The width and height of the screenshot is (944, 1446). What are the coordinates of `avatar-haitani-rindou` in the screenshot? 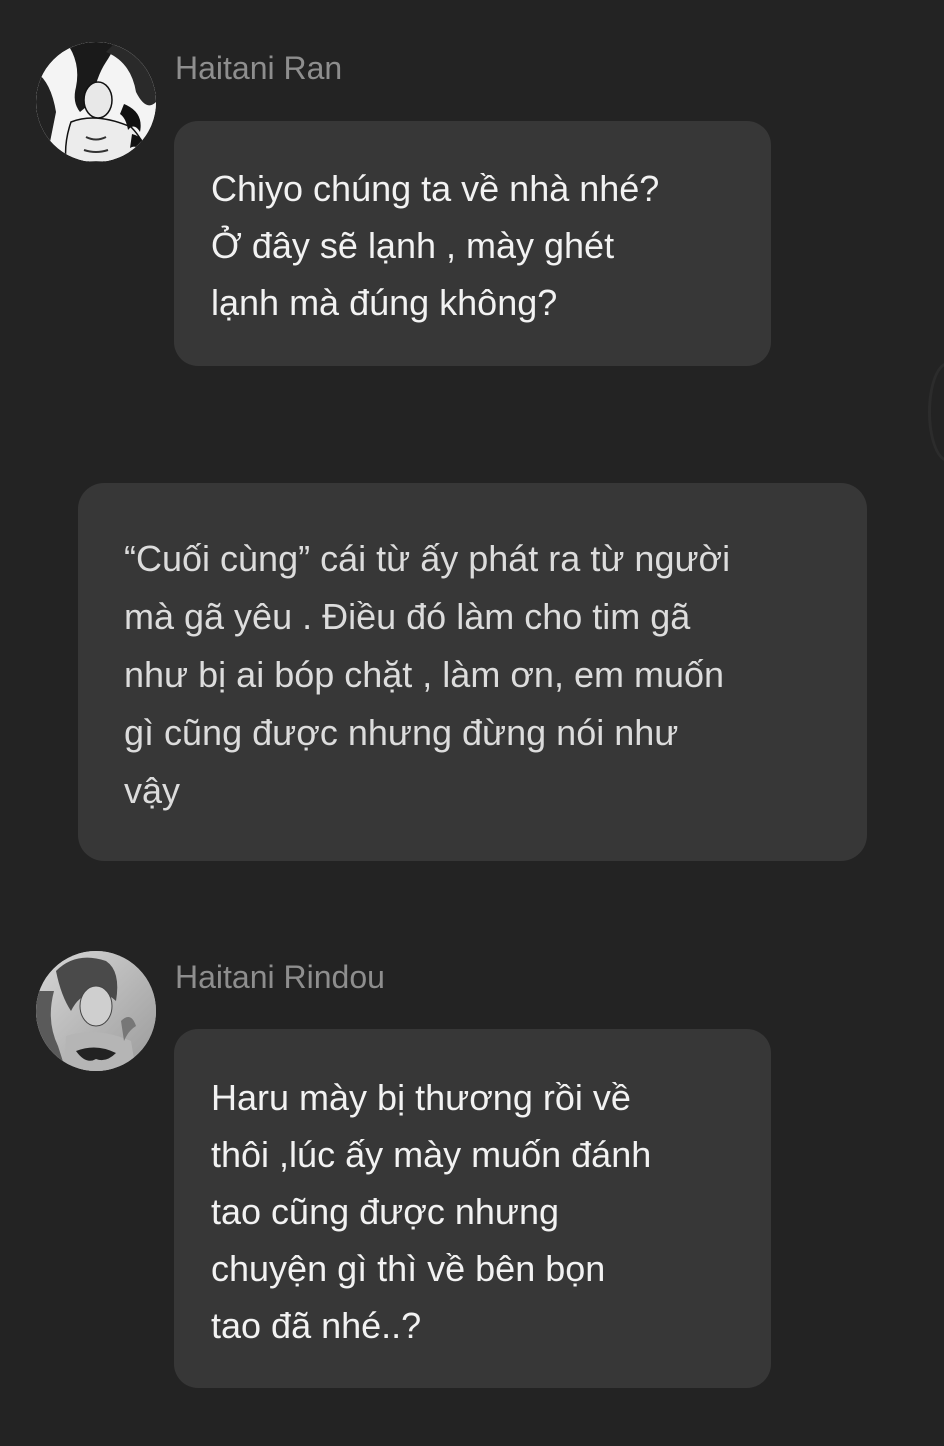 It's located at (96, 1011).